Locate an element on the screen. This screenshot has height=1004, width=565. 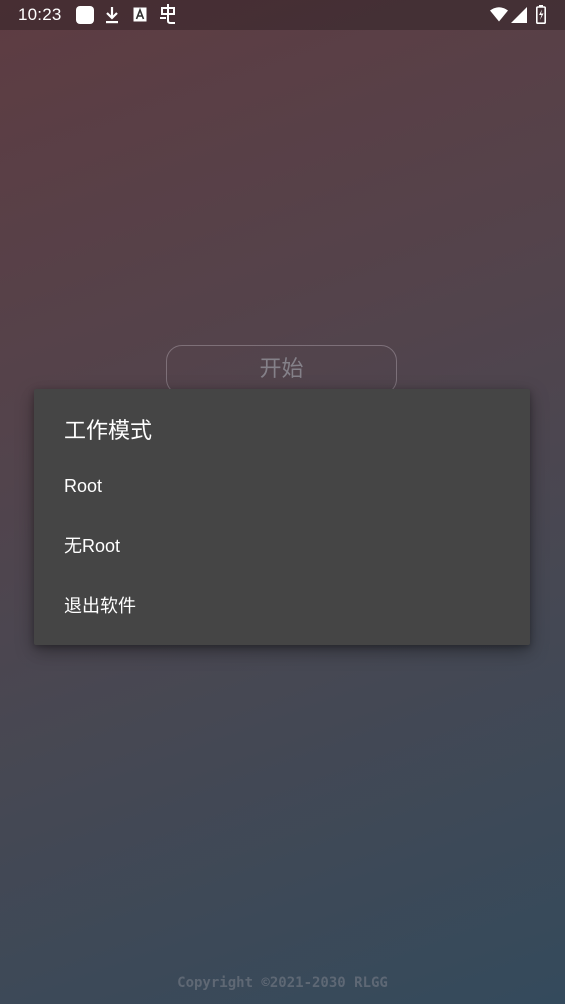
option-exit-app: 退出软件 is located at coordinates (282, 606).